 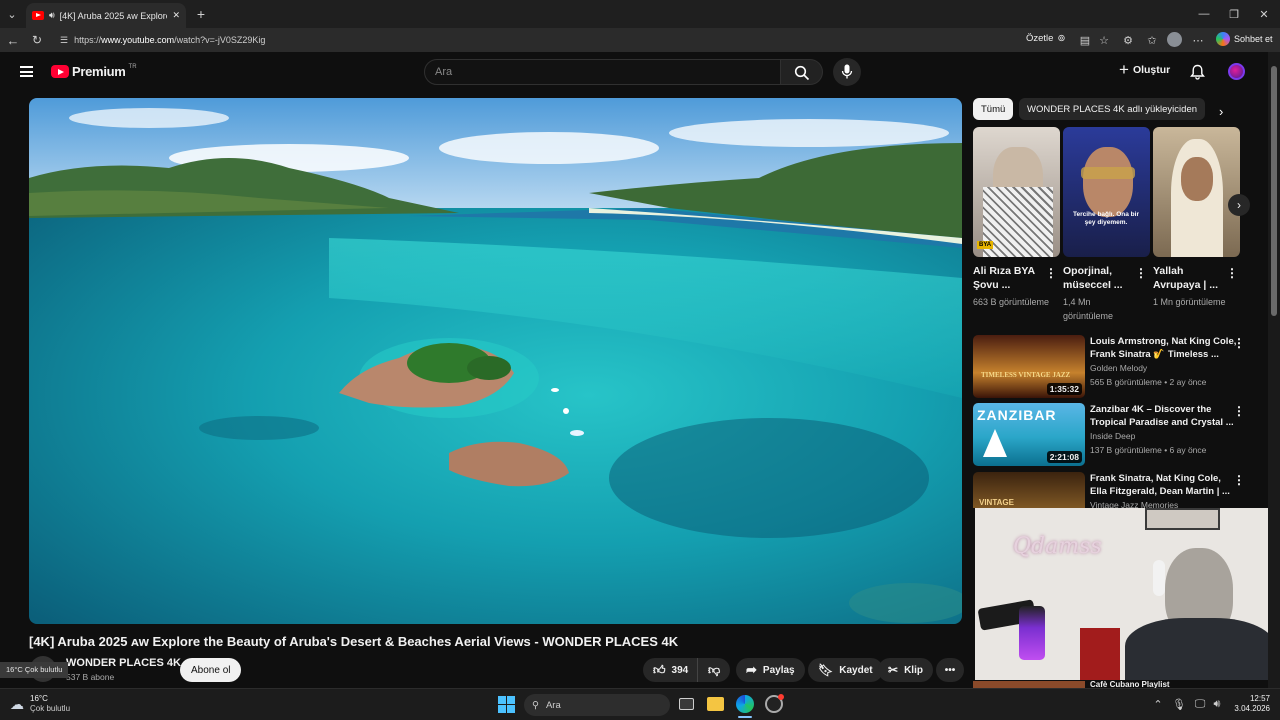 I want to click on clock: 12:57 3.04.2026, so click(x=1248, y=704).